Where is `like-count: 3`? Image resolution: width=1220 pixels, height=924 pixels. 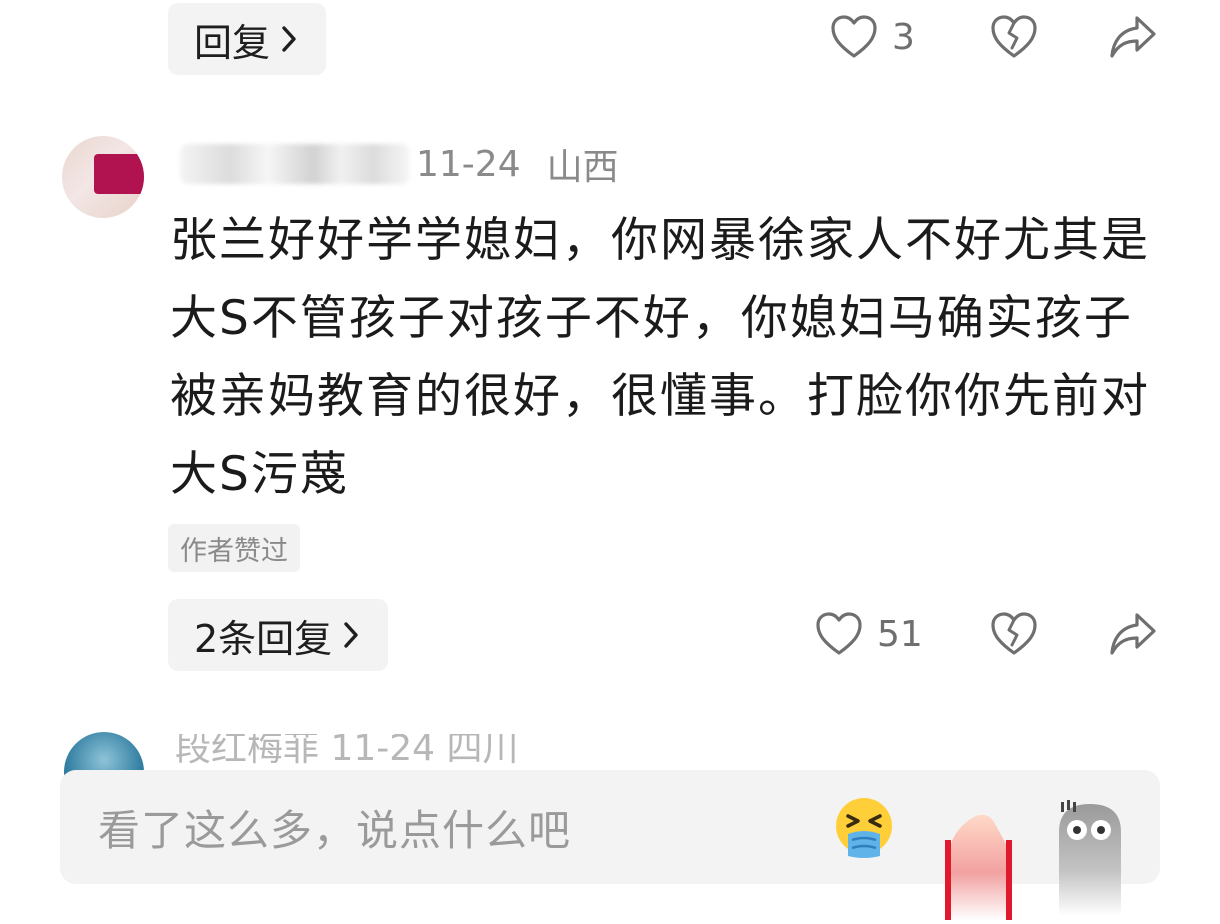 like-count: 3 is located at coordinates (903, 37).